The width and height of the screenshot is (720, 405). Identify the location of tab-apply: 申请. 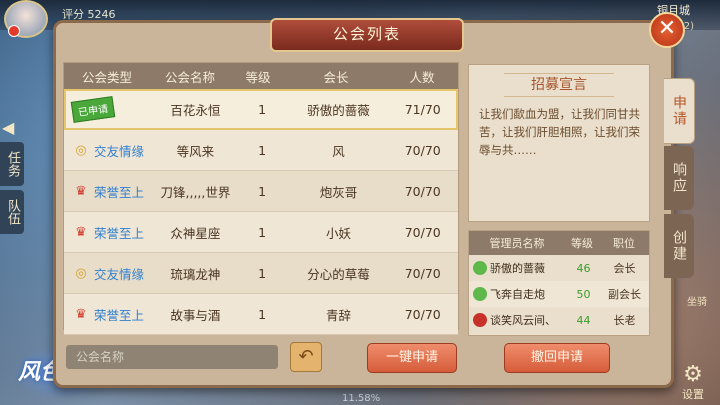
(679, 111).